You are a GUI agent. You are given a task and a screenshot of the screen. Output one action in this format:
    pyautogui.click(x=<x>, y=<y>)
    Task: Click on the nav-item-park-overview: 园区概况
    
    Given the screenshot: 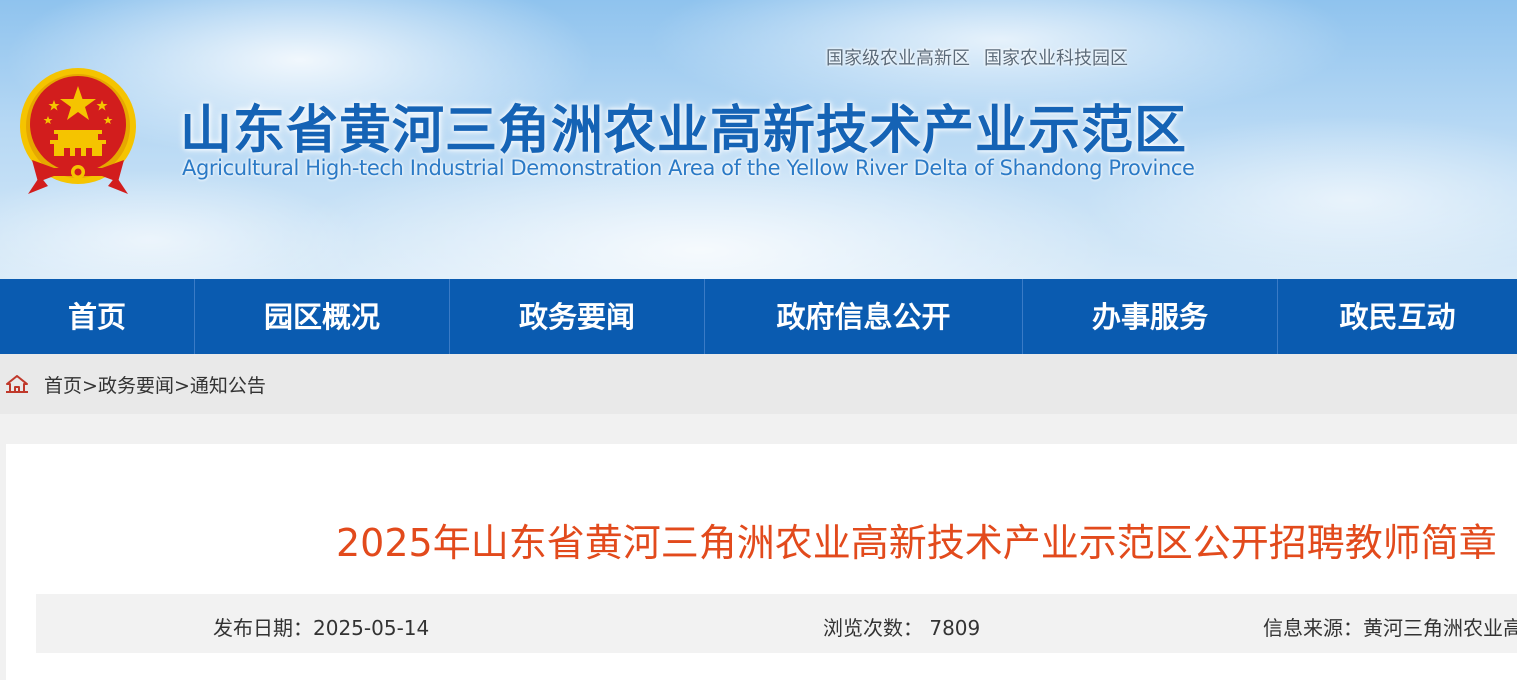 What is the action you would take?
    pyautogui.click(x=322, y=316)
    